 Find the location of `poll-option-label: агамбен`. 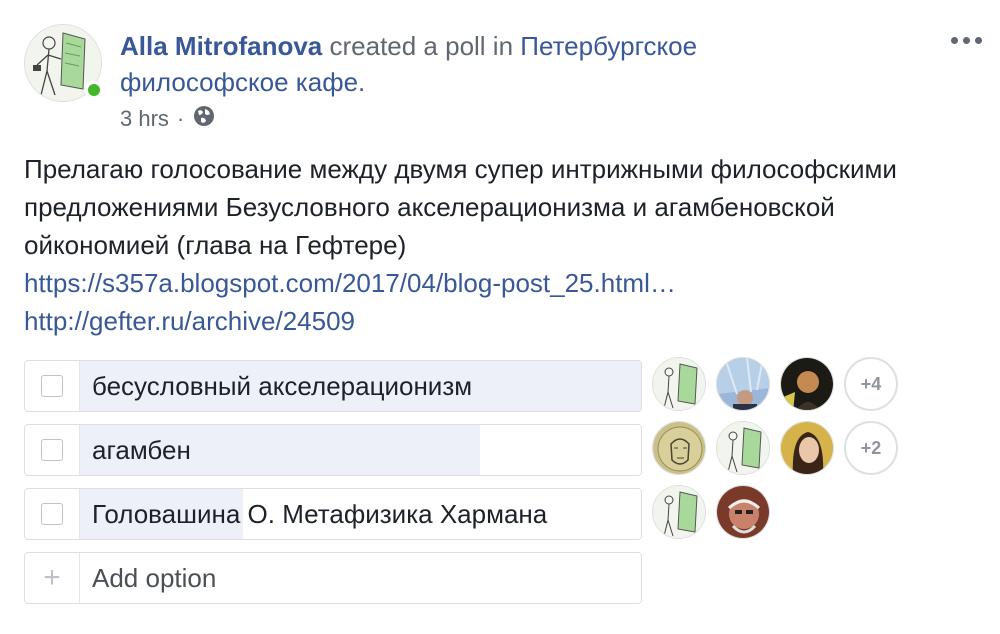

poll-option-label: агамбен is located at coordinates (141, 449).